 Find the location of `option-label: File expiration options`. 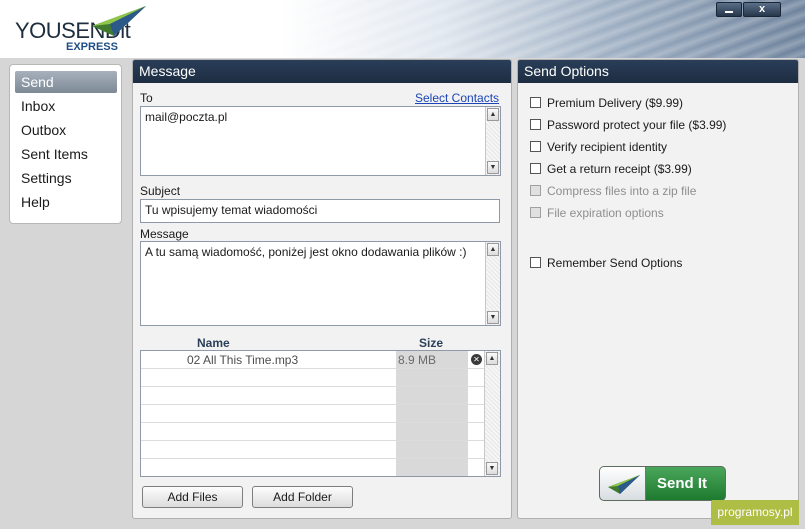

option-label: File expiration options is located at coordinates (605, 213).